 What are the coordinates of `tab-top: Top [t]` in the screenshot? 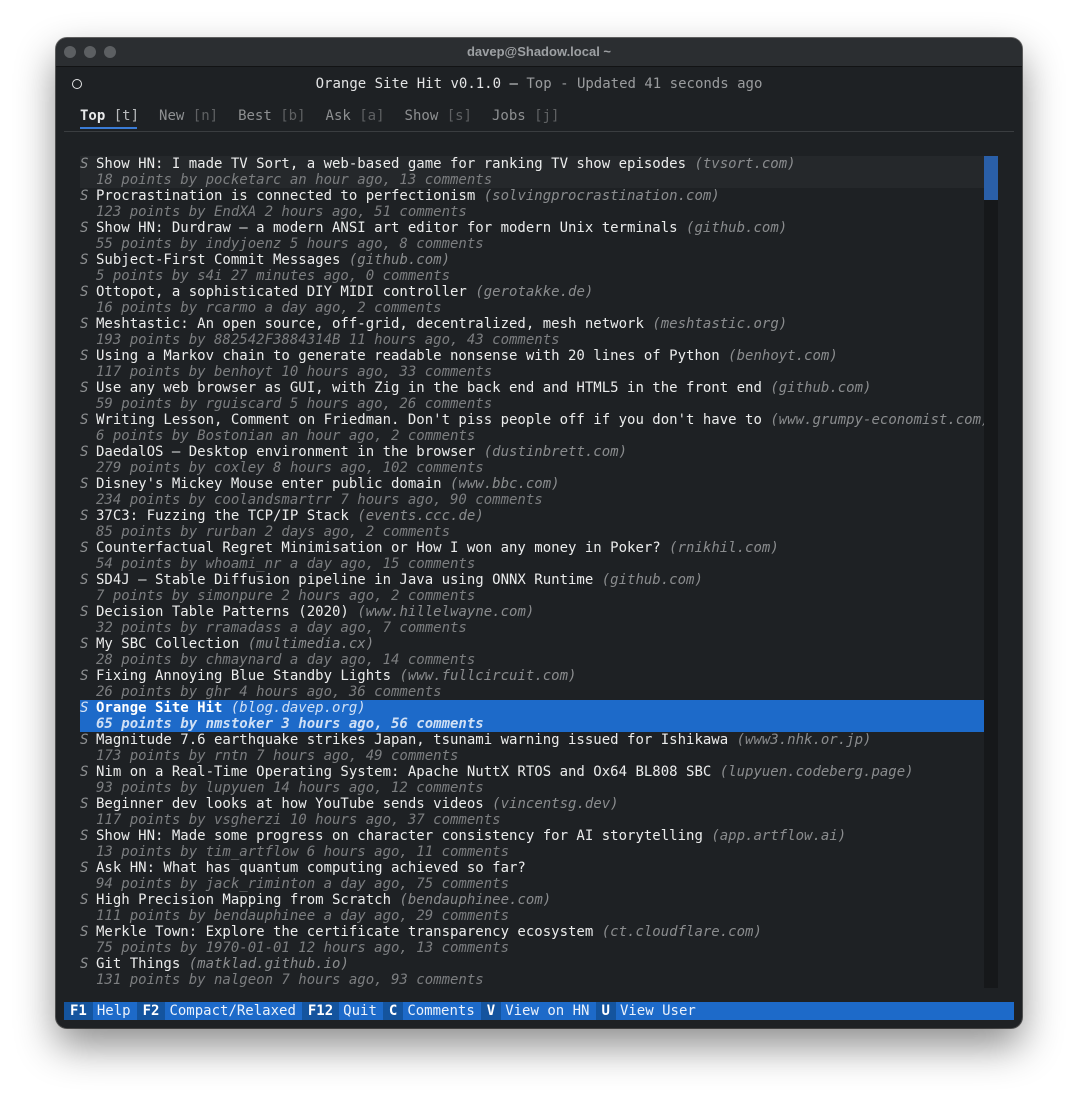 It's located at (109, 116).